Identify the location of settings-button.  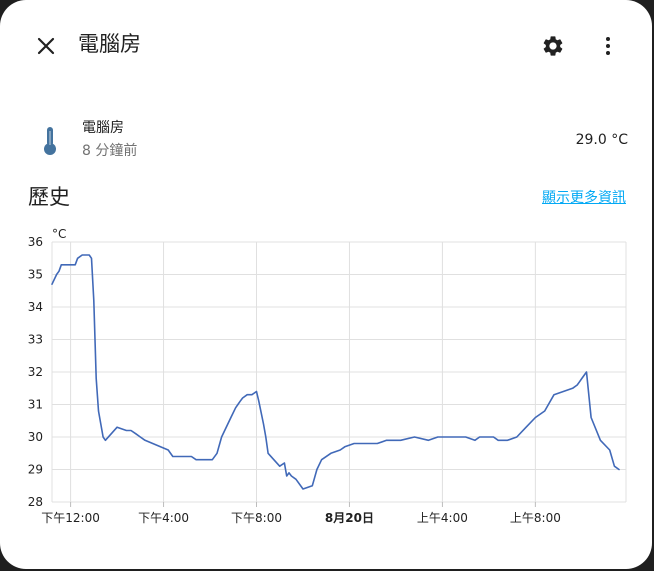
(553, 46).